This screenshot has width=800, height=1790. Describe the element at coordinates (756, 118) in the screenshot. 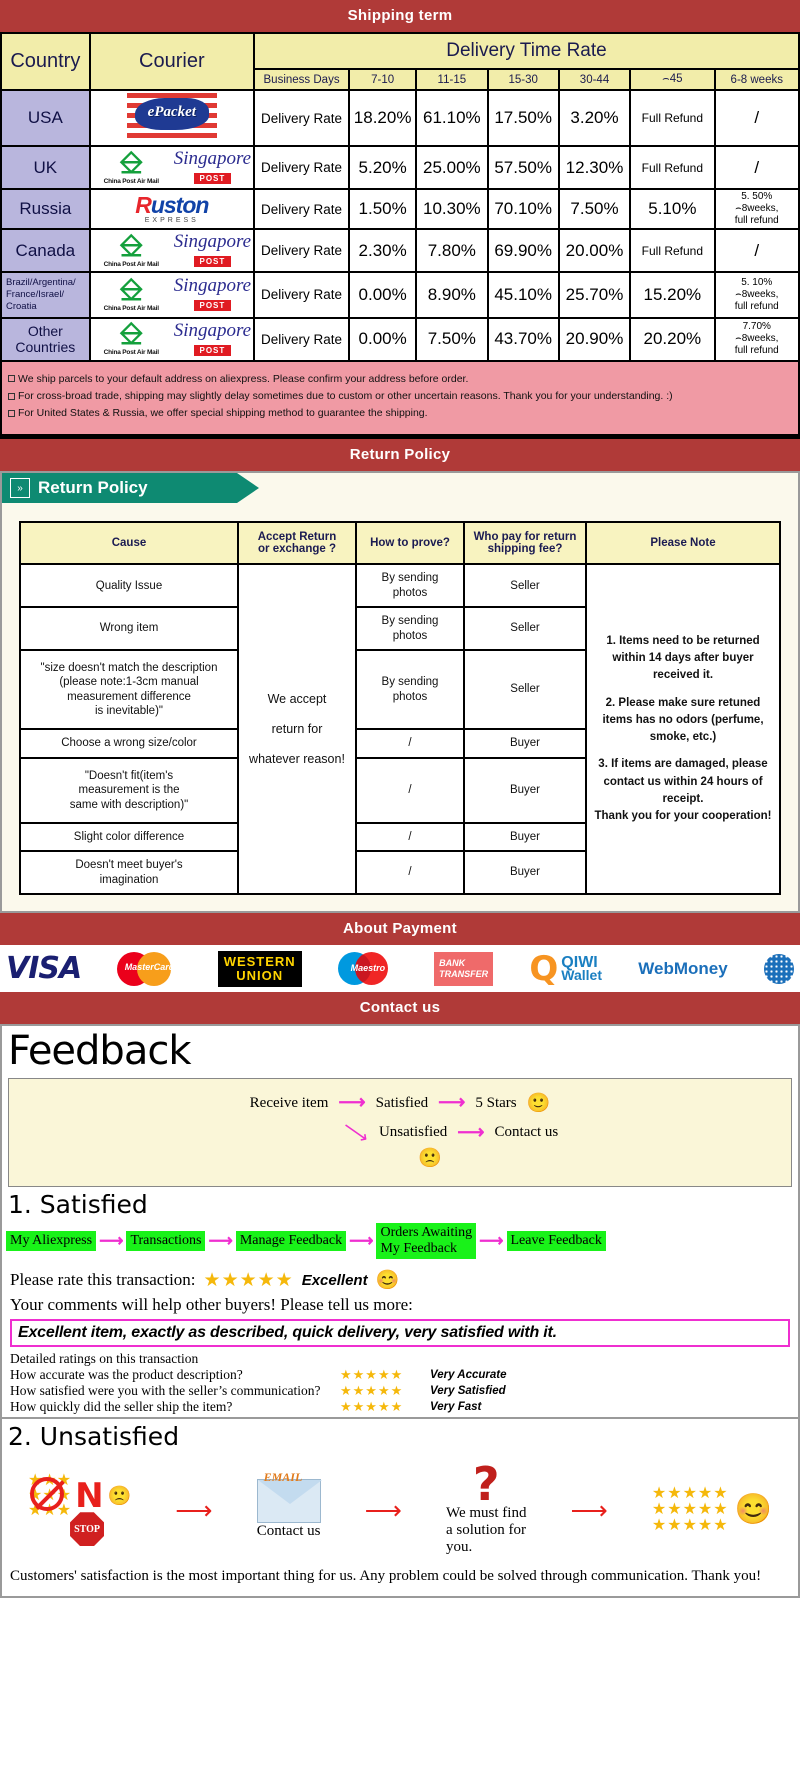

I see `cell-usa-6-8-weeks: /` at that location.